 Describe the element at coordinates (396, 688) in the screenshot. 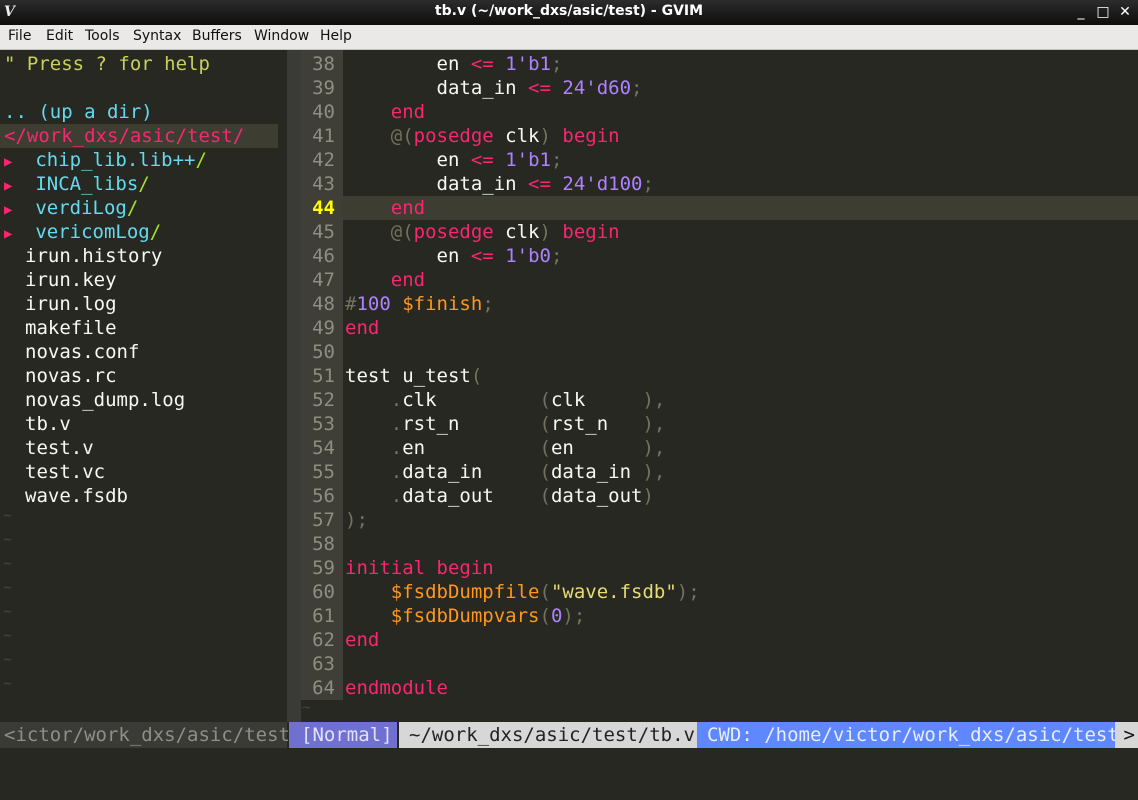

I see `code-token: endmodule` at that location.